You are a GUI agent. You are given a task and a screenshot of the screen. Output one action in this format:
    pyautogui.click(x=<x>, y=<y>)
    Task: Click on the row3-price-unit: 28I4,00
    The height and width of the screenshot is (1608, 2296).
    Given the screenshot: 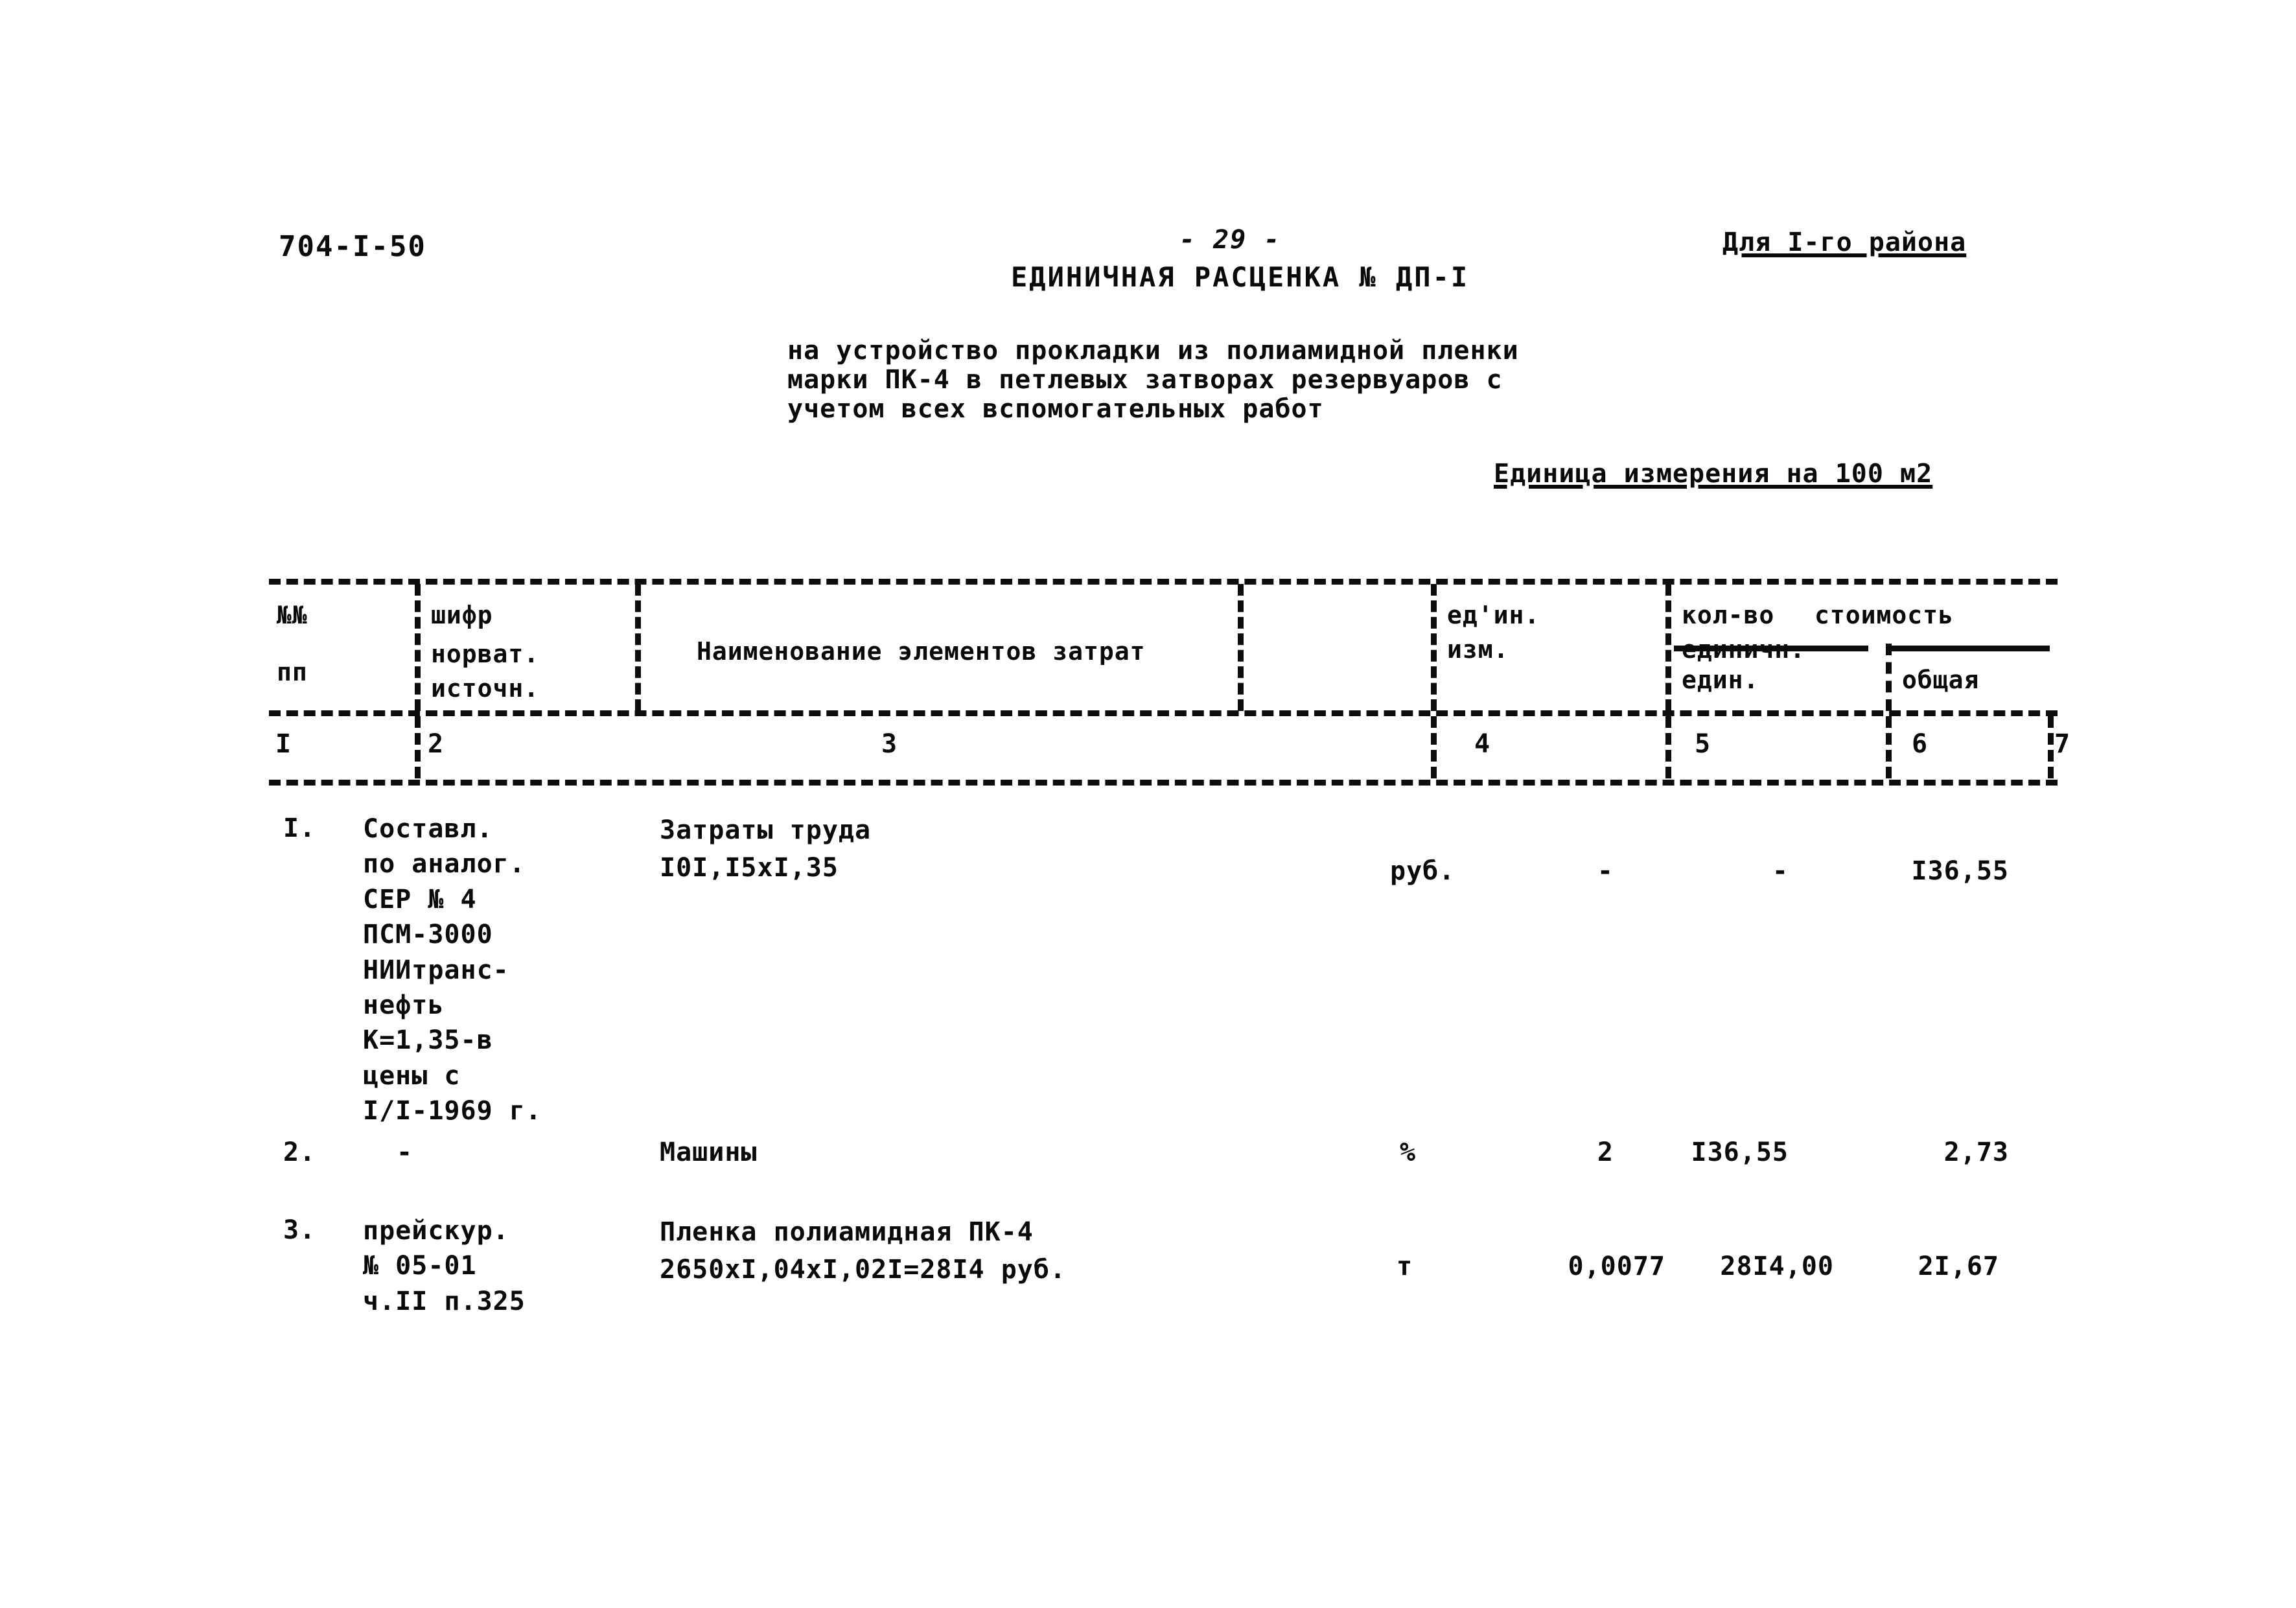 What is the action you would take?
    pyautogui.click(x=1777, y=1266)
    